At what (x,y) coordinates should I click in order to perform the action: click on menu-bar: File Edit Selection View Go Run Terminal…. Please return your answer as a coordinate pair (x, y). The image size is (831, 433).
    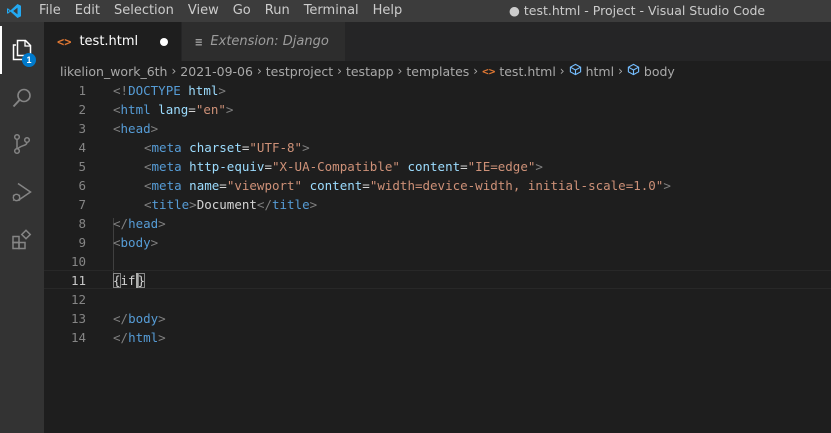
    Looking at the image, I should click on (220, 11).